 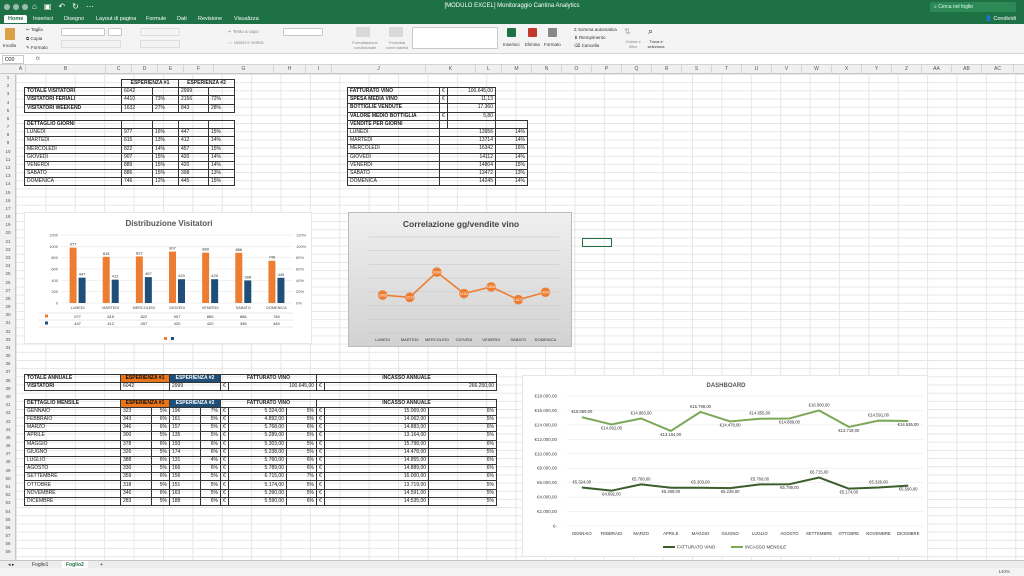 What do you see at coordinates (1004, 571) in the screenshot?
I see `zoom-level: 140%` at bounding box center [1004, 571].